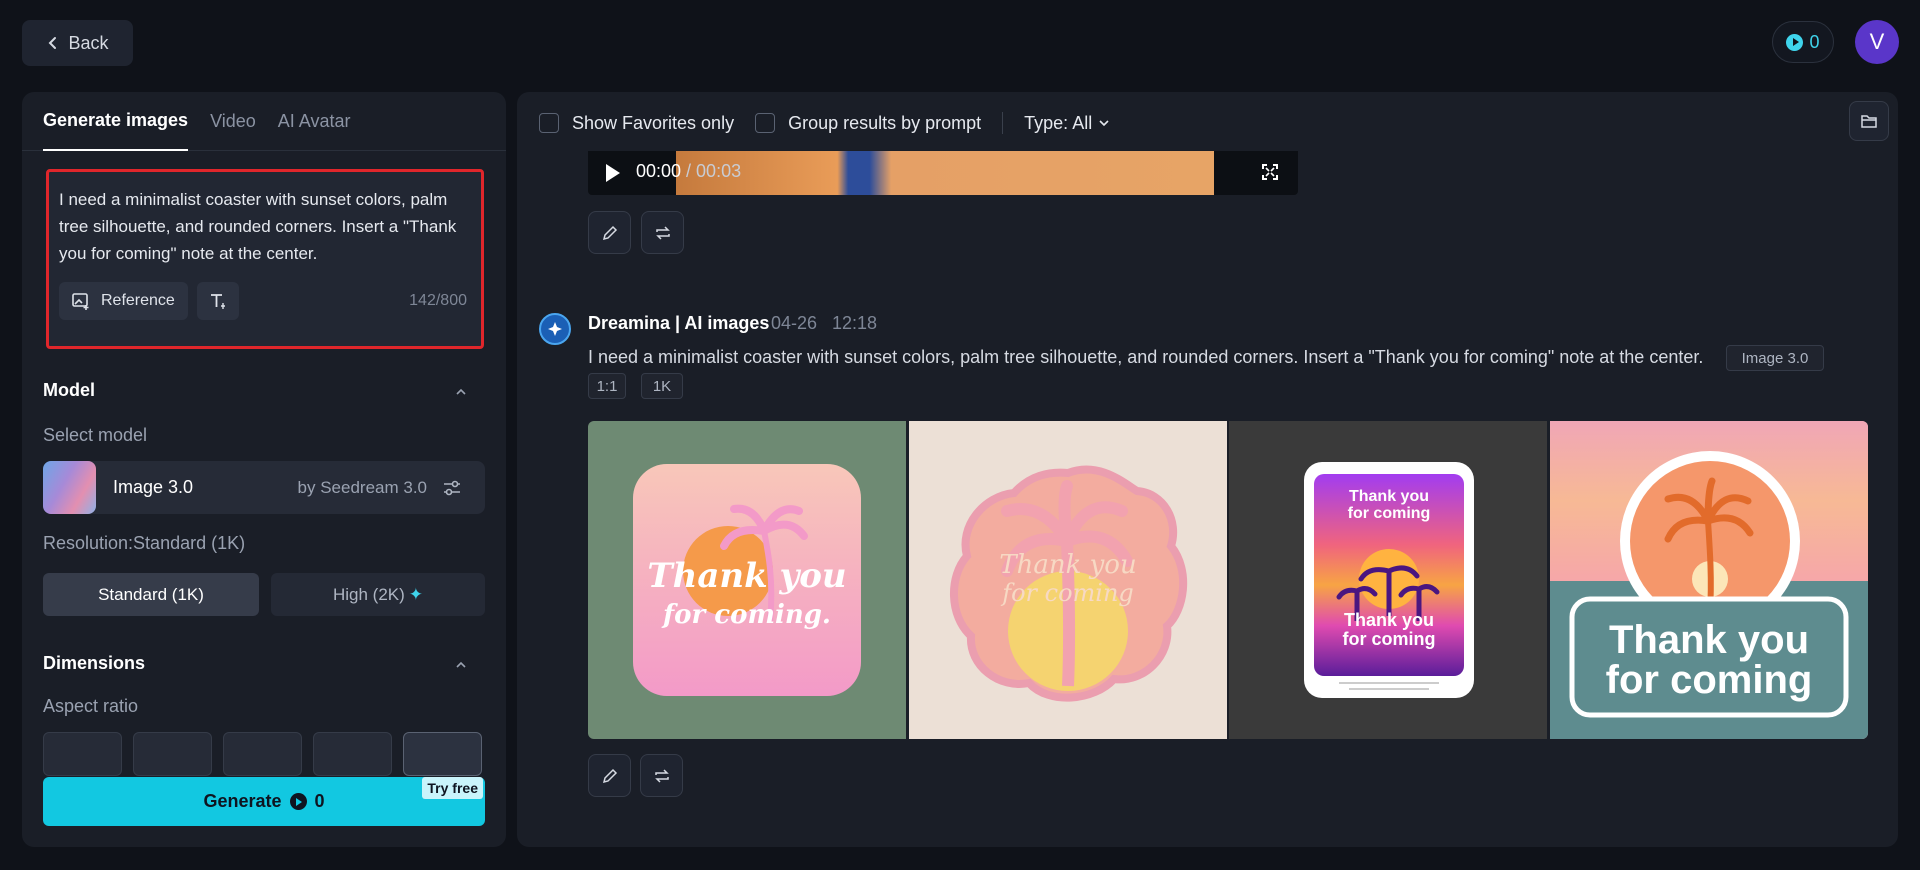  What do you see at coordinates (91, 706) in the screenshot?
I see `aspect-ratio-label: Aspect ratio` at bounding box center [91, 706].